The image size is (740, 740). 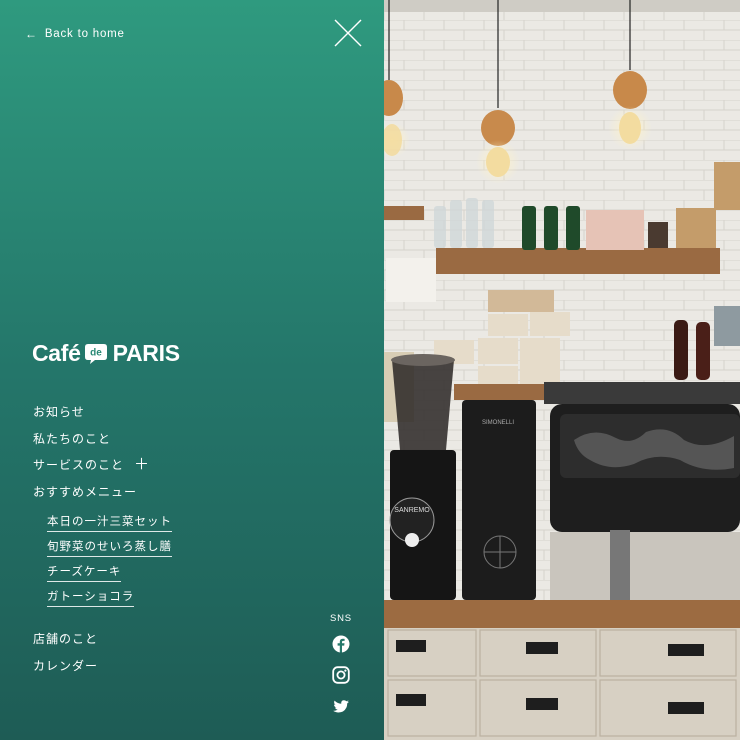 I want to click on cafe-de-paris-logo: Café de PARIS, so click(x=106, y=353).